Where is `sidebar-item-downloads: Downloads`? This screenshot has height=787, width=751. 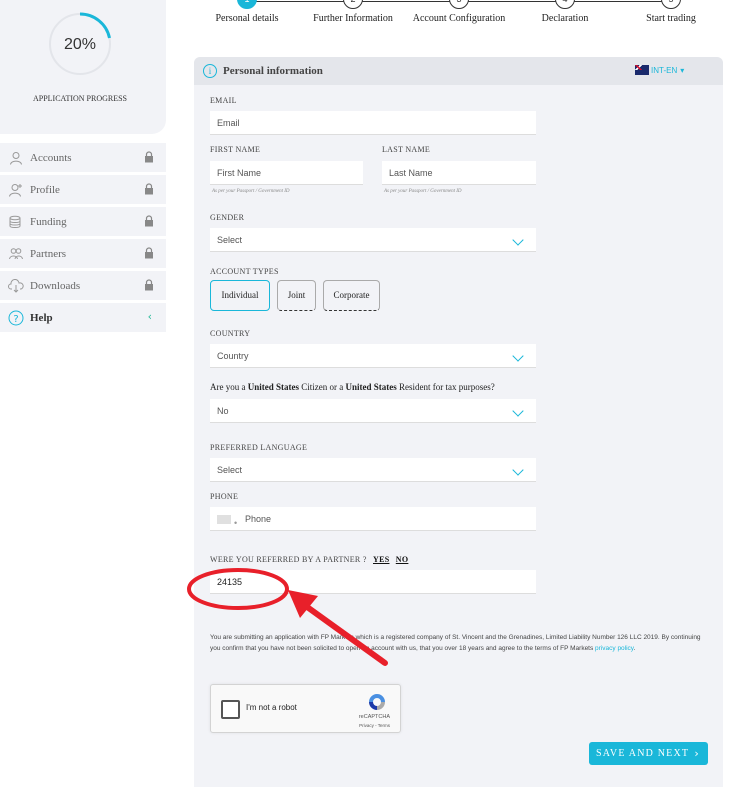
sidebar-item-downloads: Downloads is located at coordinates (83, 285).